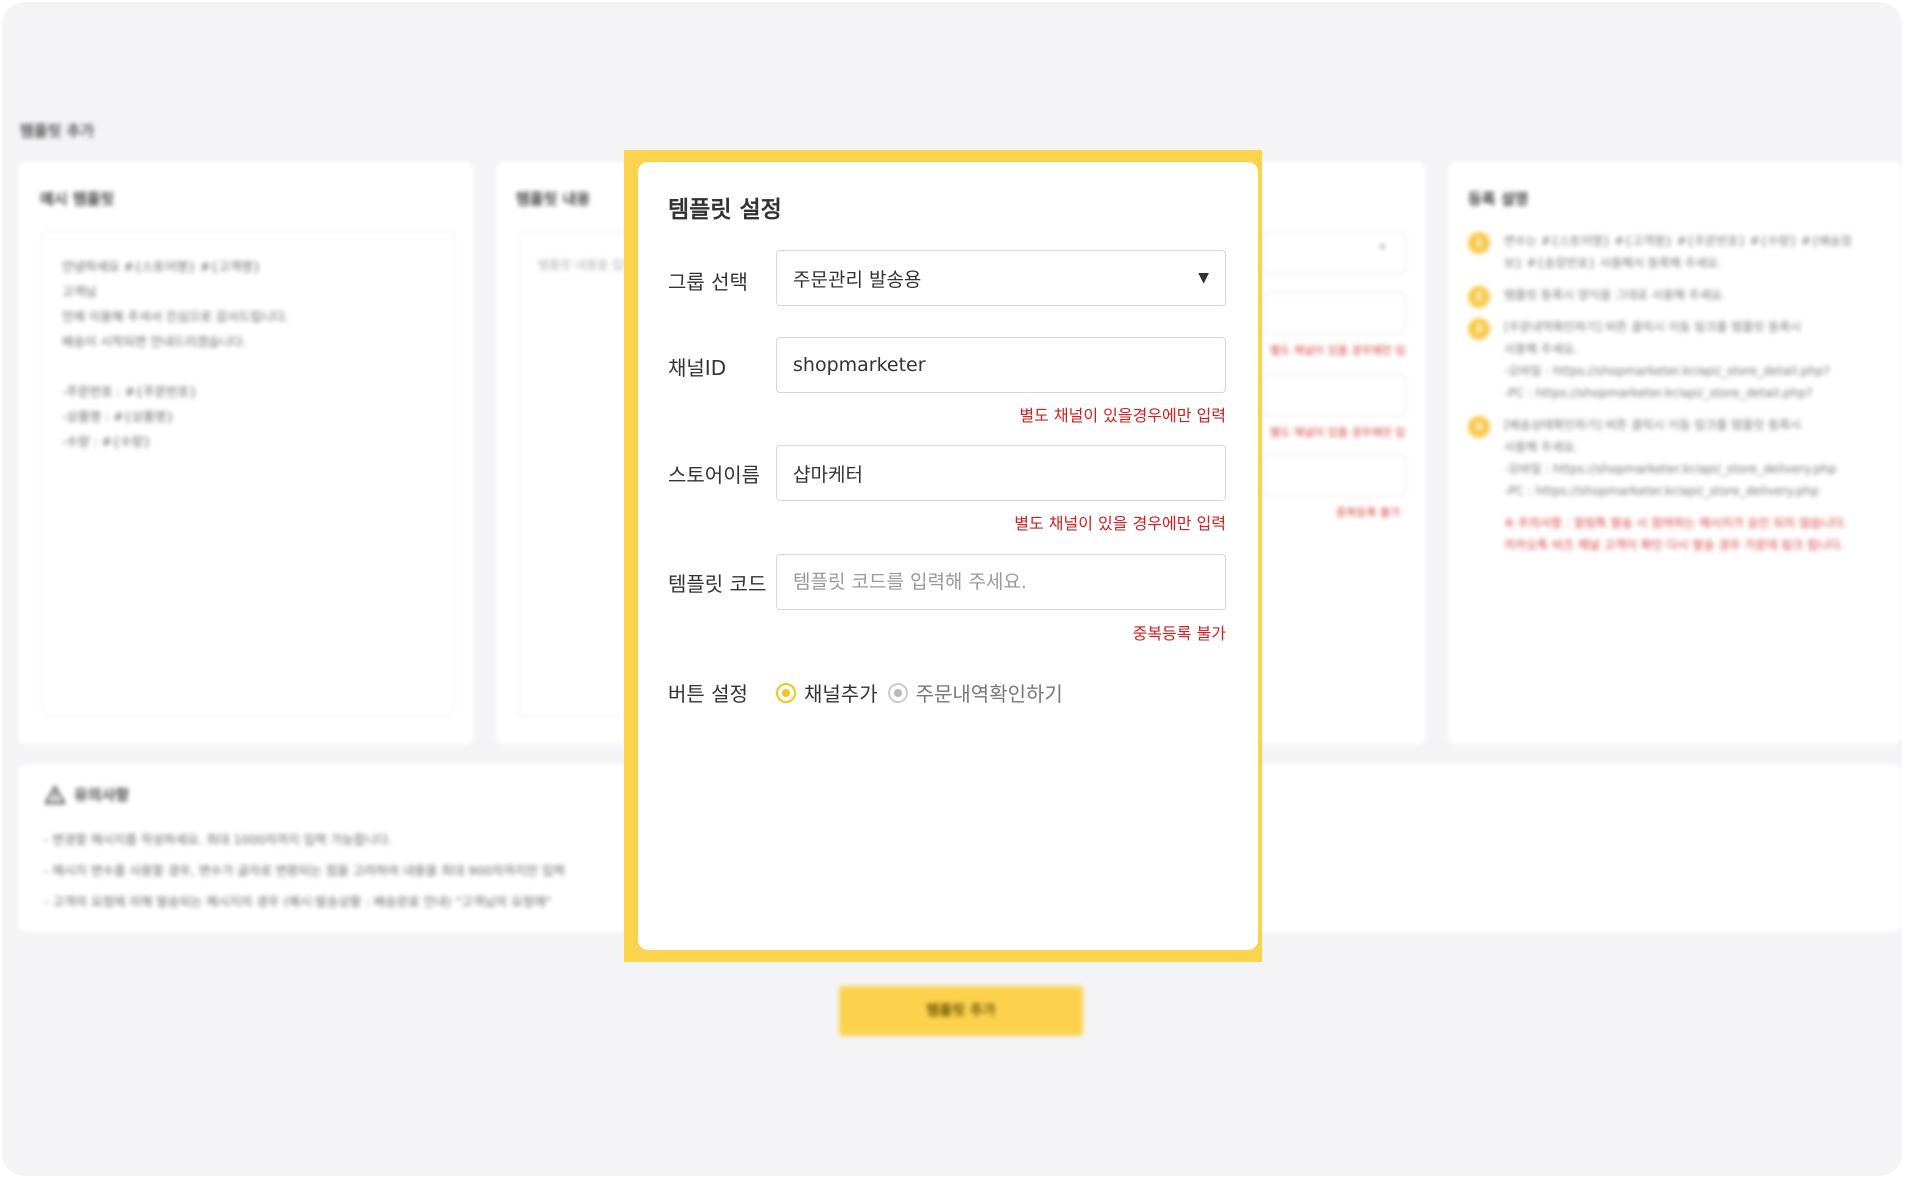  Describe the element at coordinates (961, 1011) in the screenshot. I see `add-template-button: 템플릿 추가` at that location.